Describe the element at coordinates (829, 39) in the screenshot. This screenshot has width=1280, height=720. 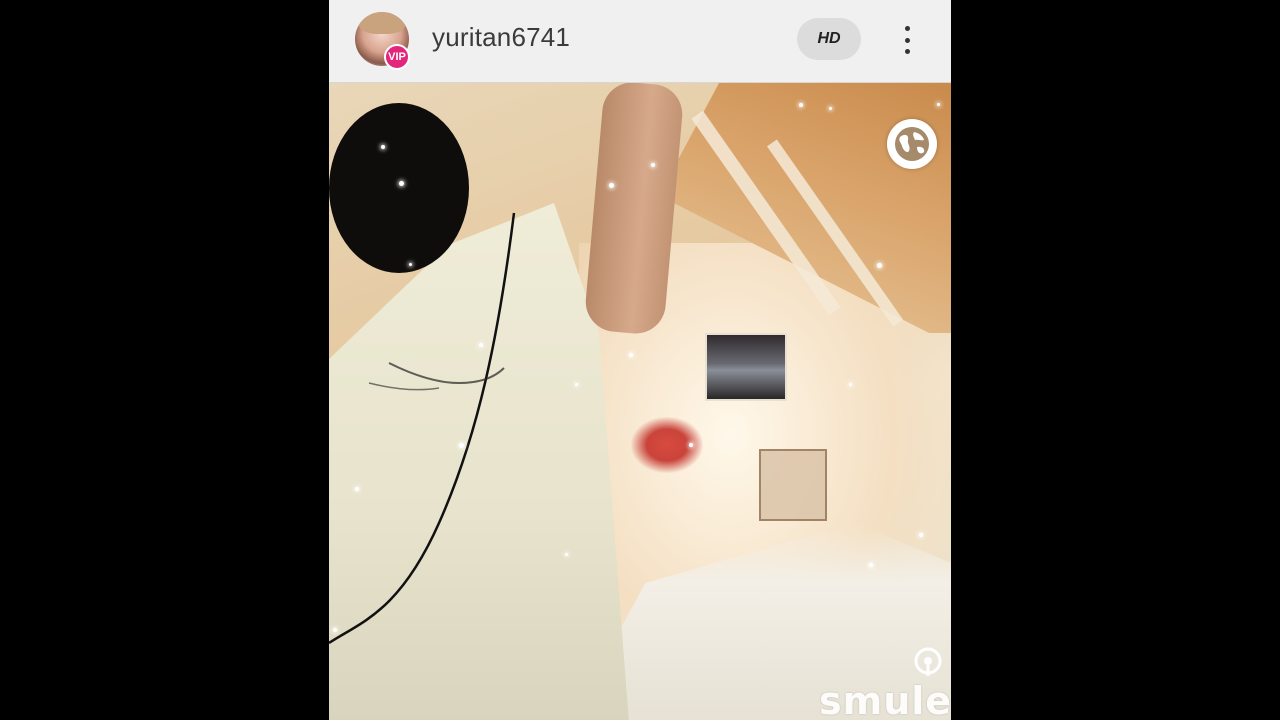
I see `hd-button: HD` at that location.